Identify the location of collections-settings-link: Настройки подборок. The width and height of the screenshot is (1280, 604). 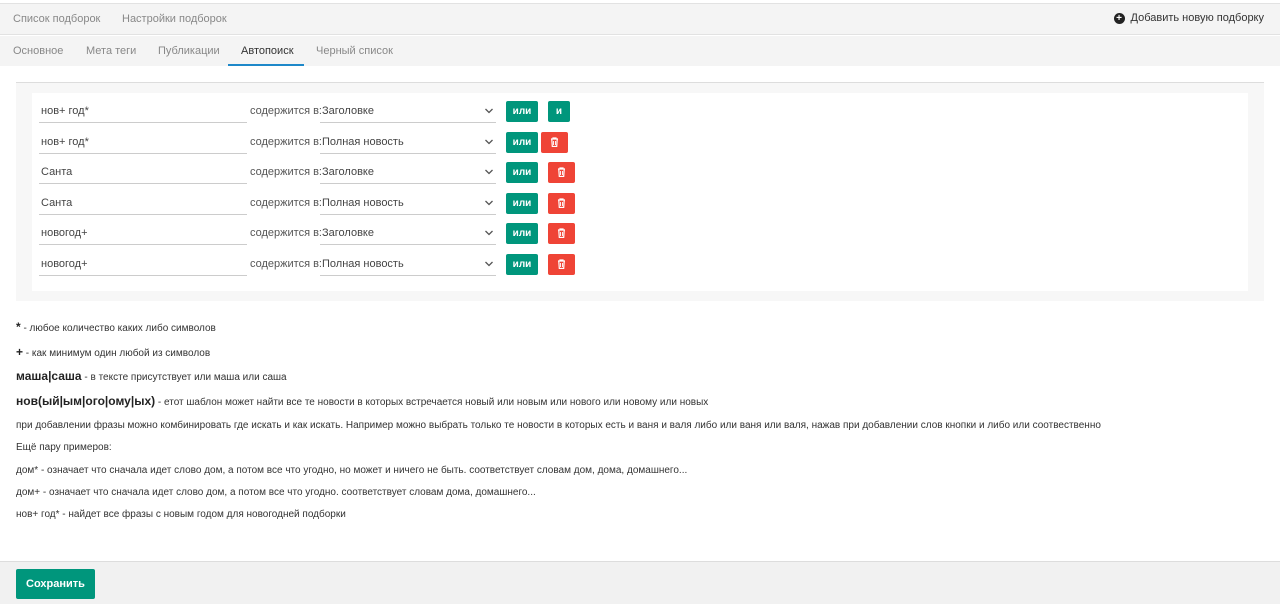
(174, 19).